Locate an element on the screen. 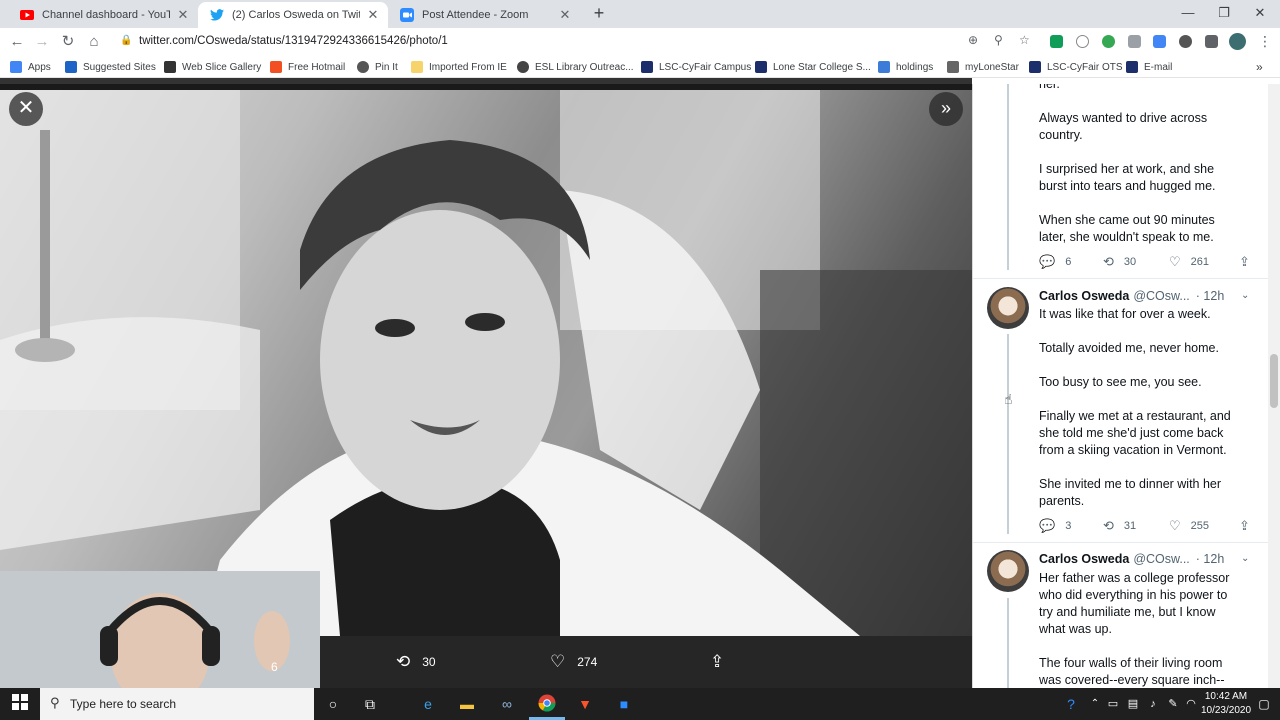 The width and height of the screenshot is (1280, 720). file-explorer-icon: ▬ is located at coordinates (467, 704).